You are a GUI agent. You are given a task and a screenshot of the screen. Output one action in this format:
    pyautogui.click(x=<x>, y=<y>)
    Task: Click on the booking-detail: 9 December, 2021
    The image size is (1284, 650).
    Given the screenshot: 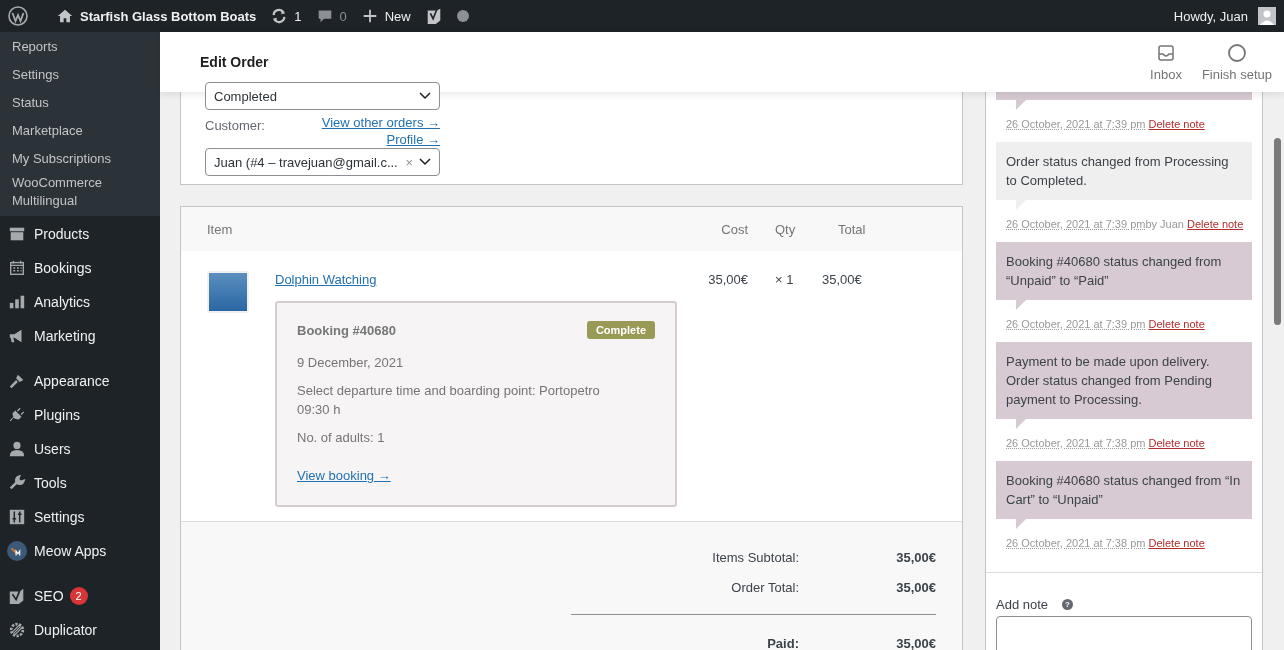 What is the action you would take?
    pyautogui.click(x=351, y=363)
    